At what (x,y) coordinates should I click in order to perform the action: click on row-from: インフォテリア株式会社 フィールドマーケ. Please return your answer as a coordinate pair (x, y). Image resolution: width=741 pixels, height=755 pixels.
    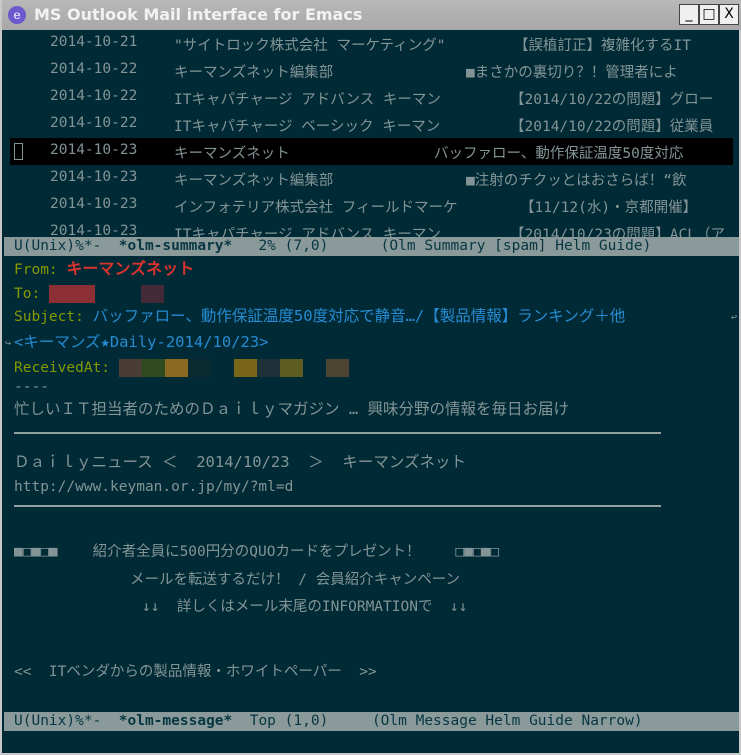
    Looking at the image, I should click on (316, 208).